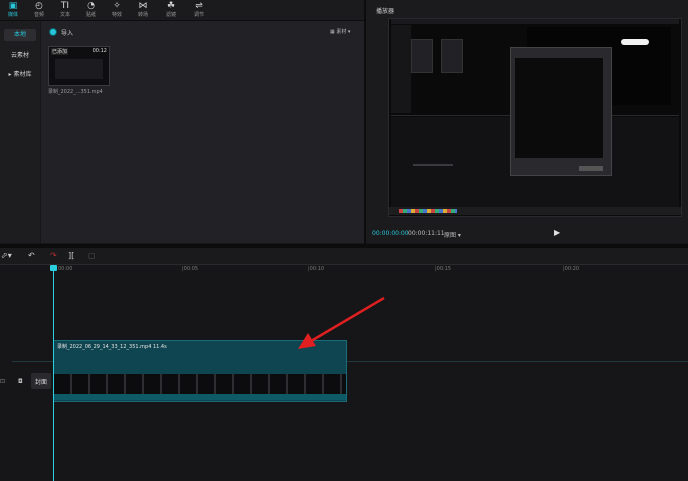 The image size is (688, 481). I want to click on effects-icon: ✧, so click(117, 6).